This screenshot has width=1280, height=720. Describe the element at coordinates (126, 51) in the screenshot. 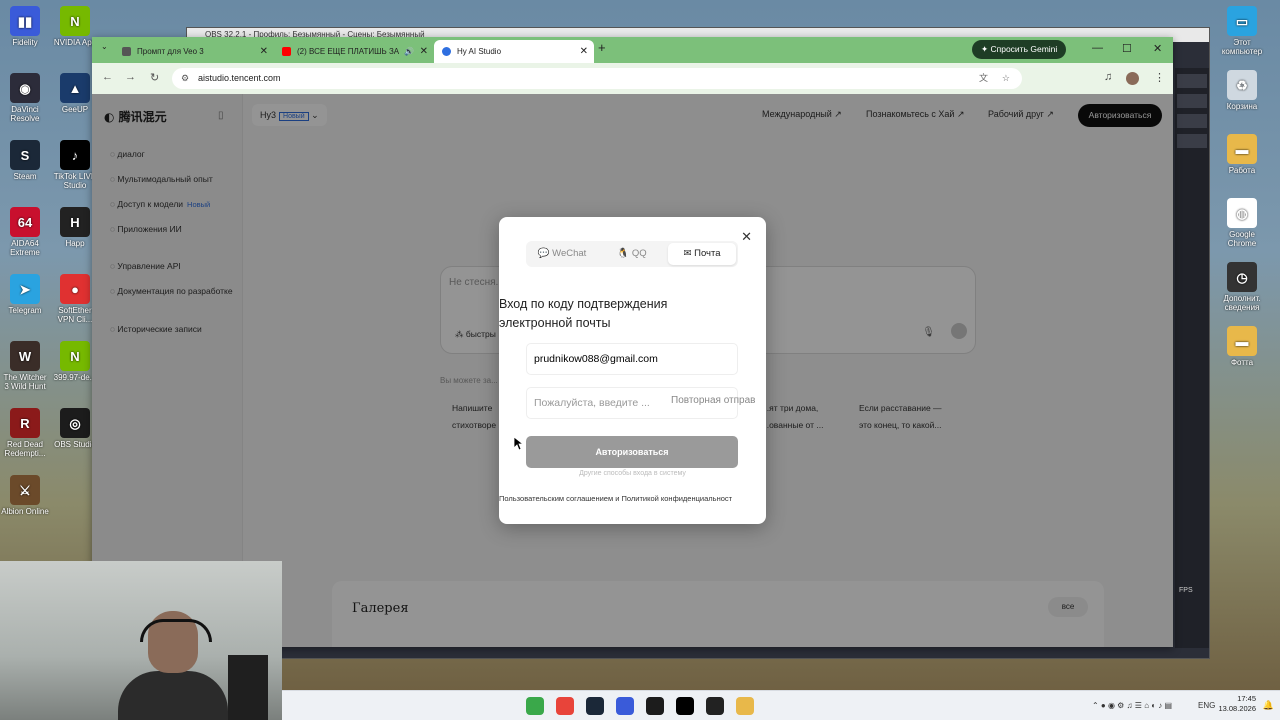

I see `tab-favicon-icon` at that location.